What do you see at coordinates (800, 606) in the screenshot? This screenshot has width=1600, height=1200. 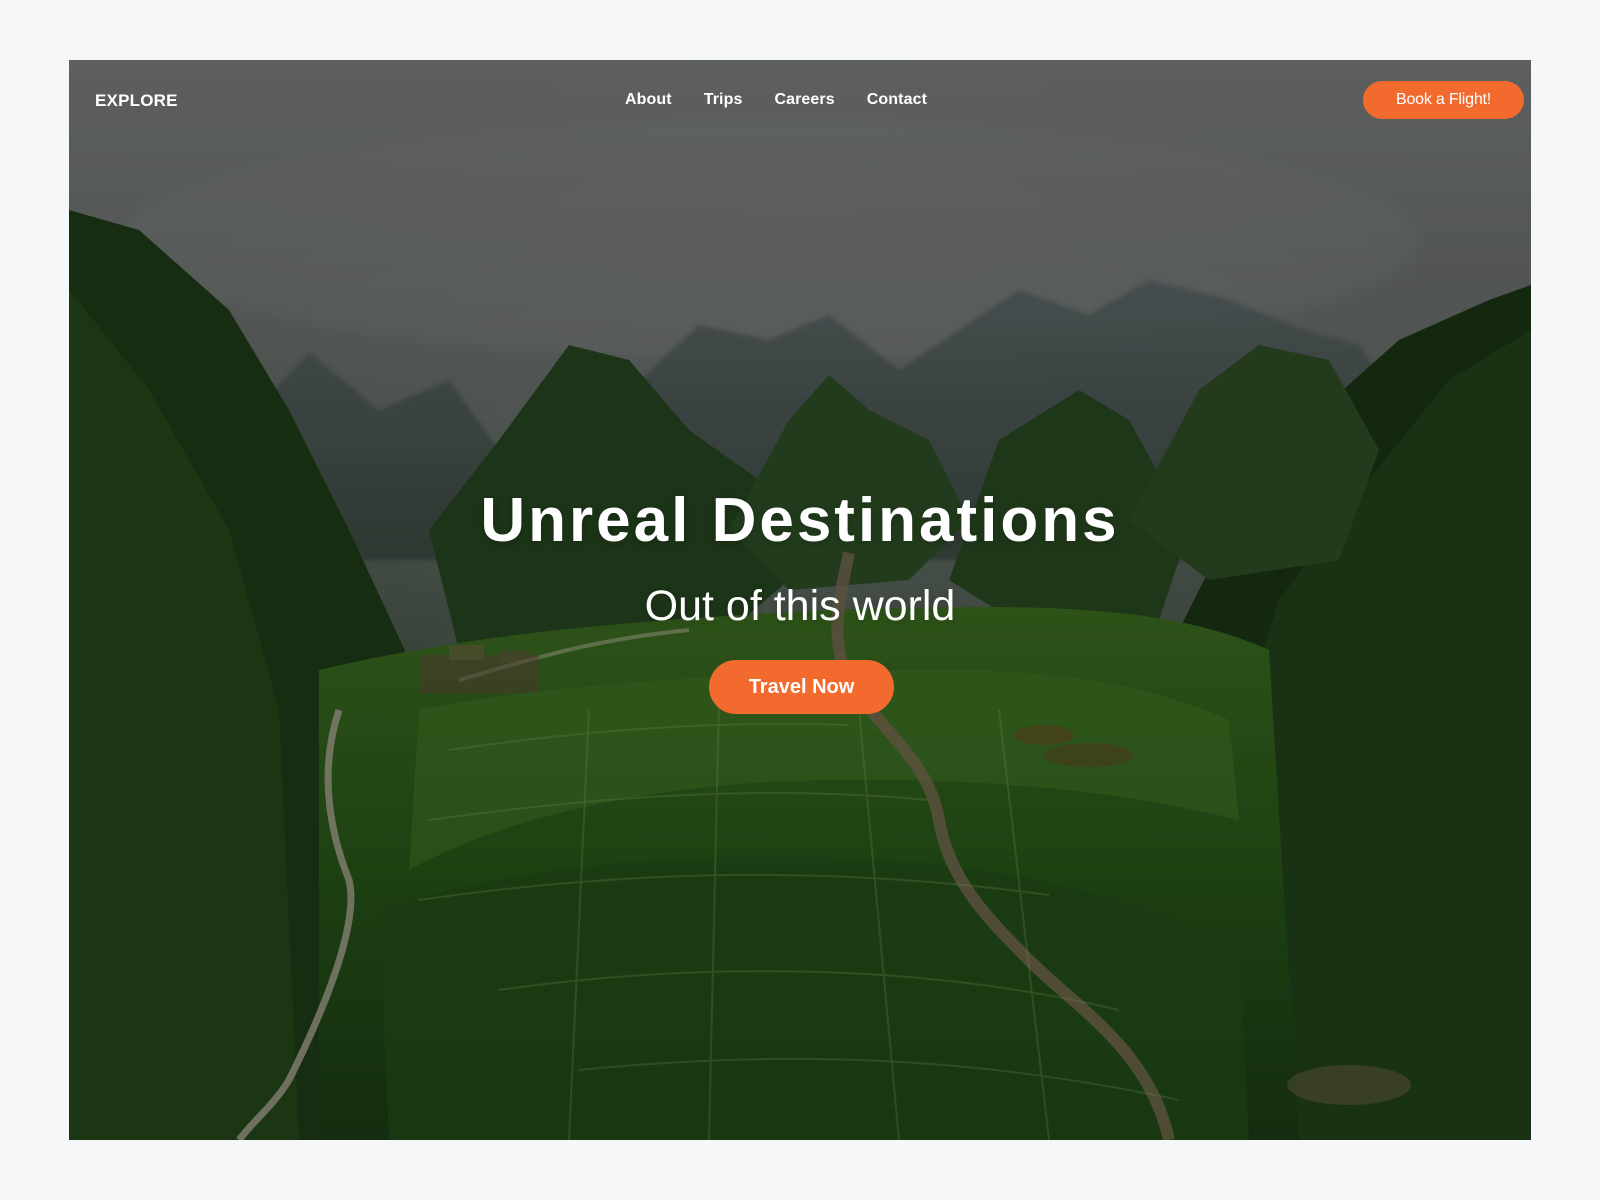 I see `hero-subtitle: Out of this world` at bounding box center [800, 606].